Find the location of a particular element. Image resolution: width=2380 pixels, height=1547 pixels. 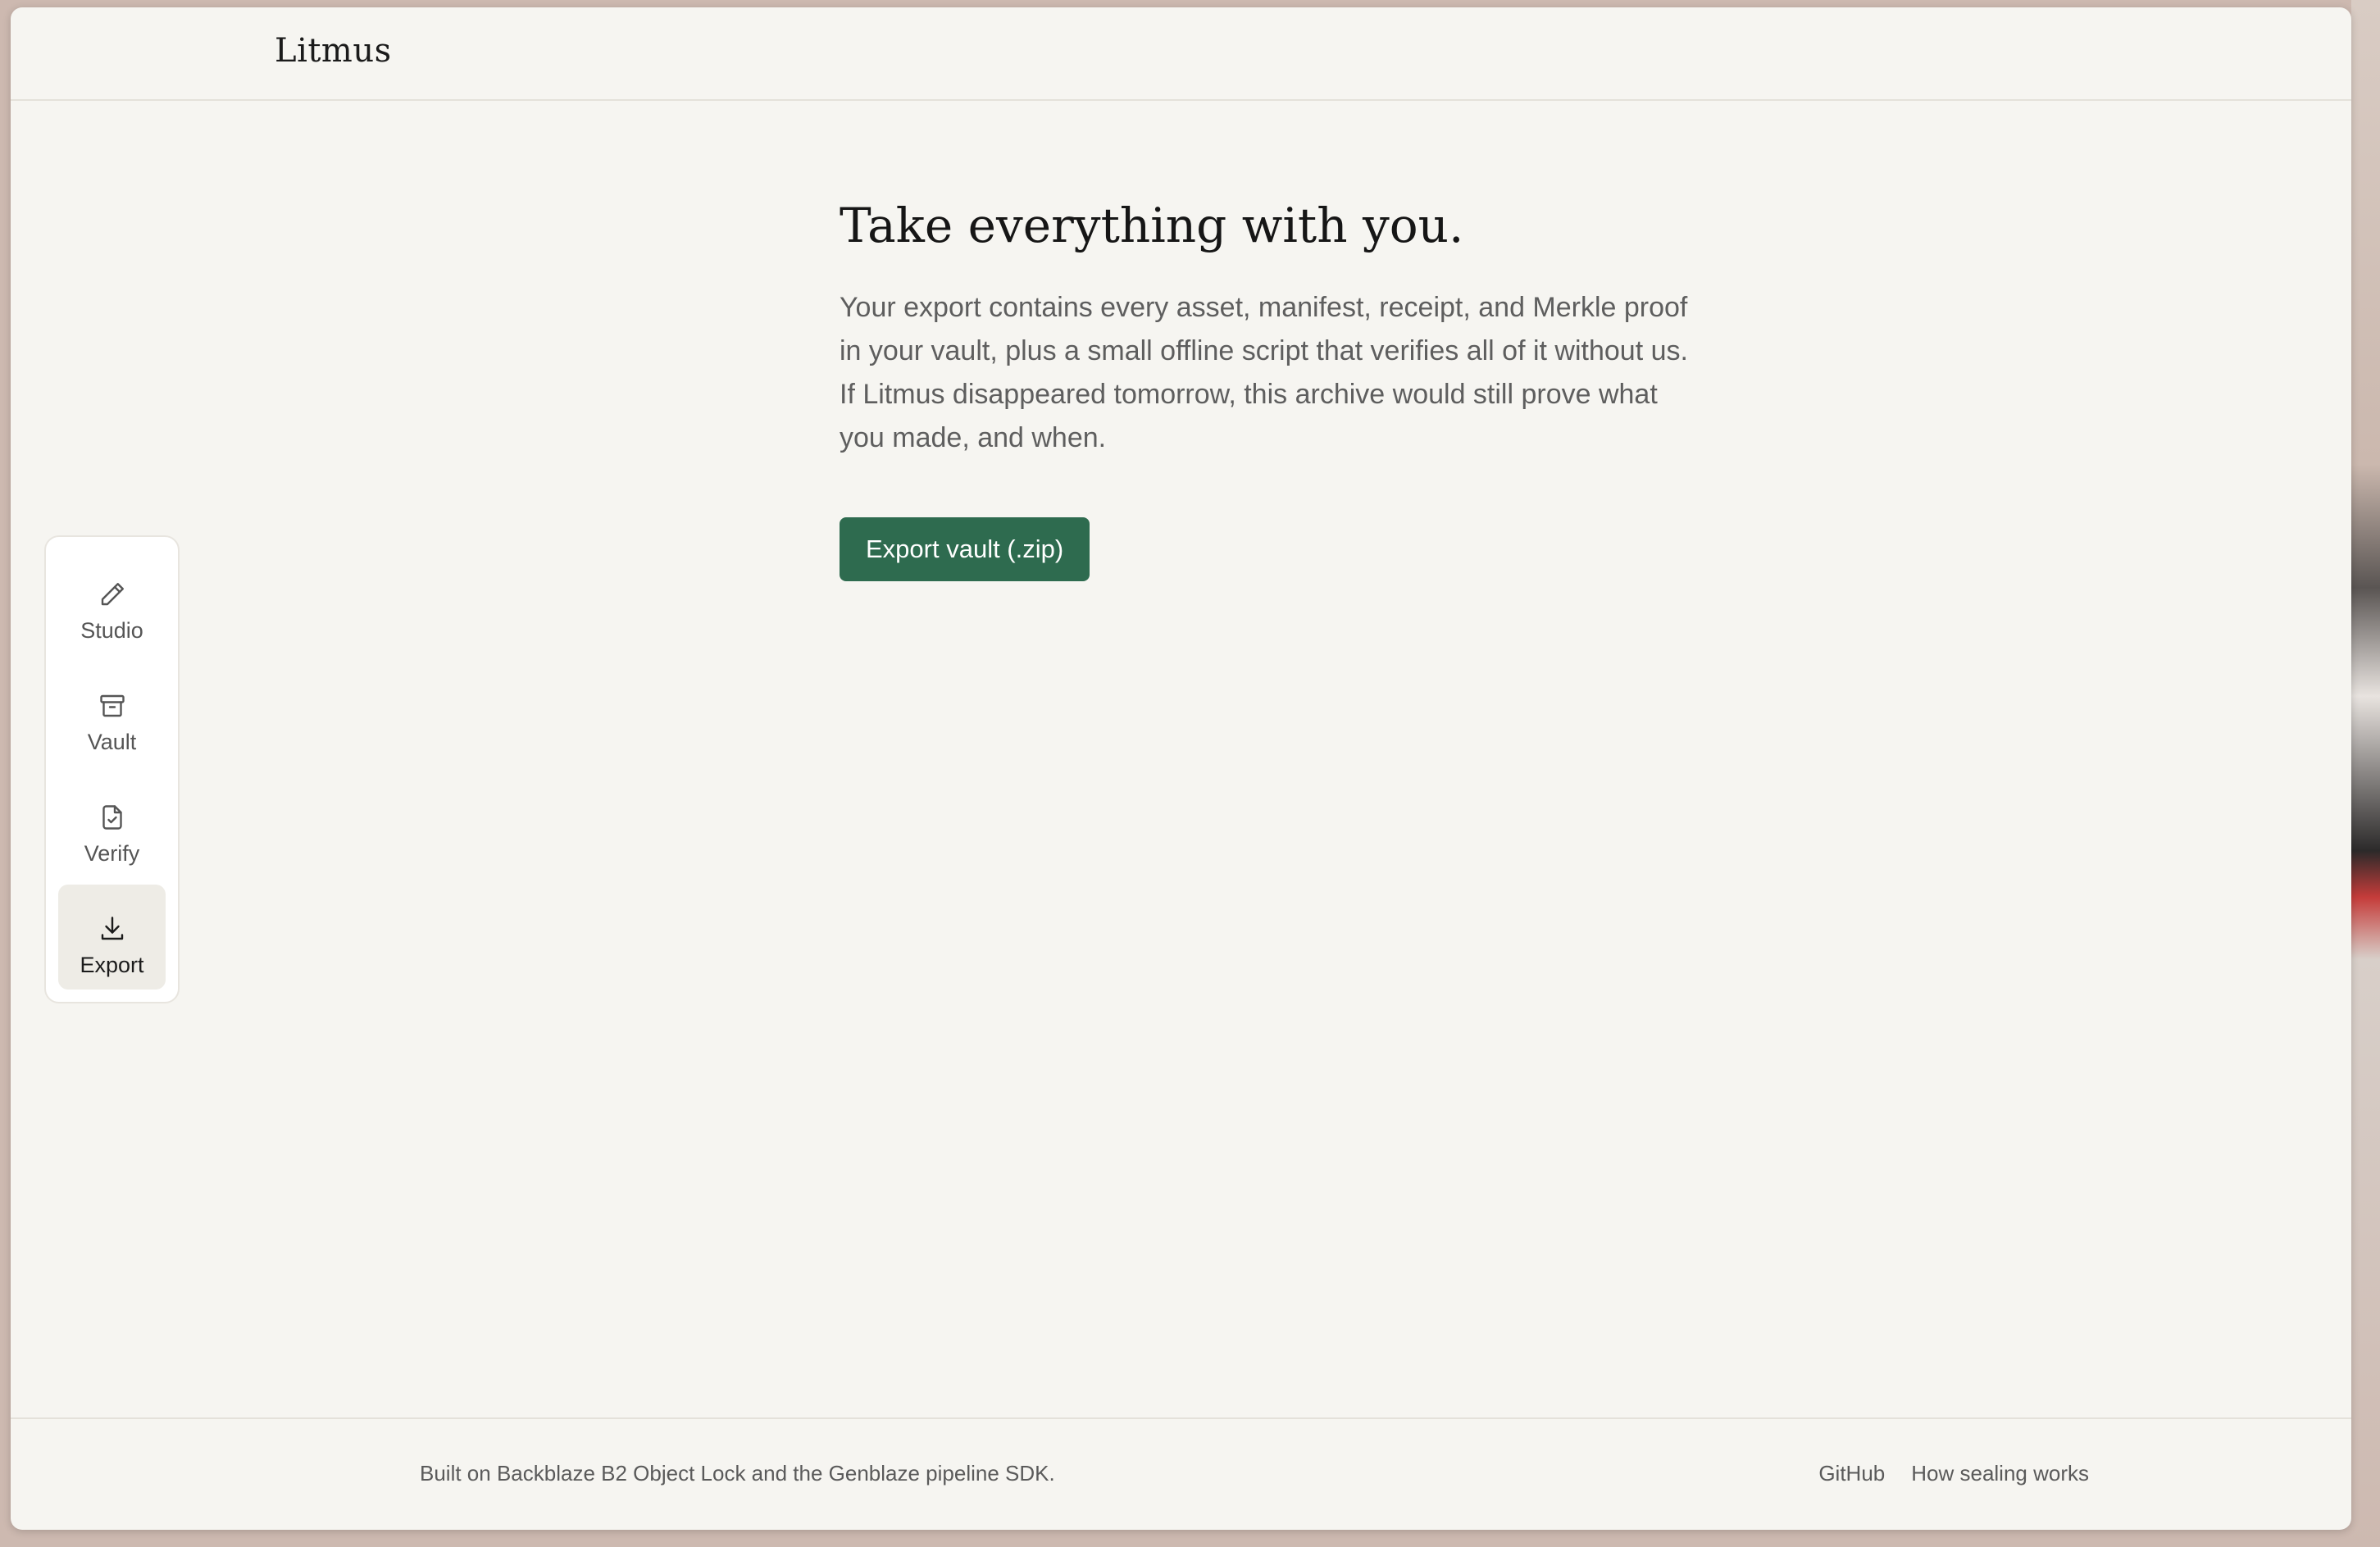

nav-label: Verify is located at coordinates (112, 854).